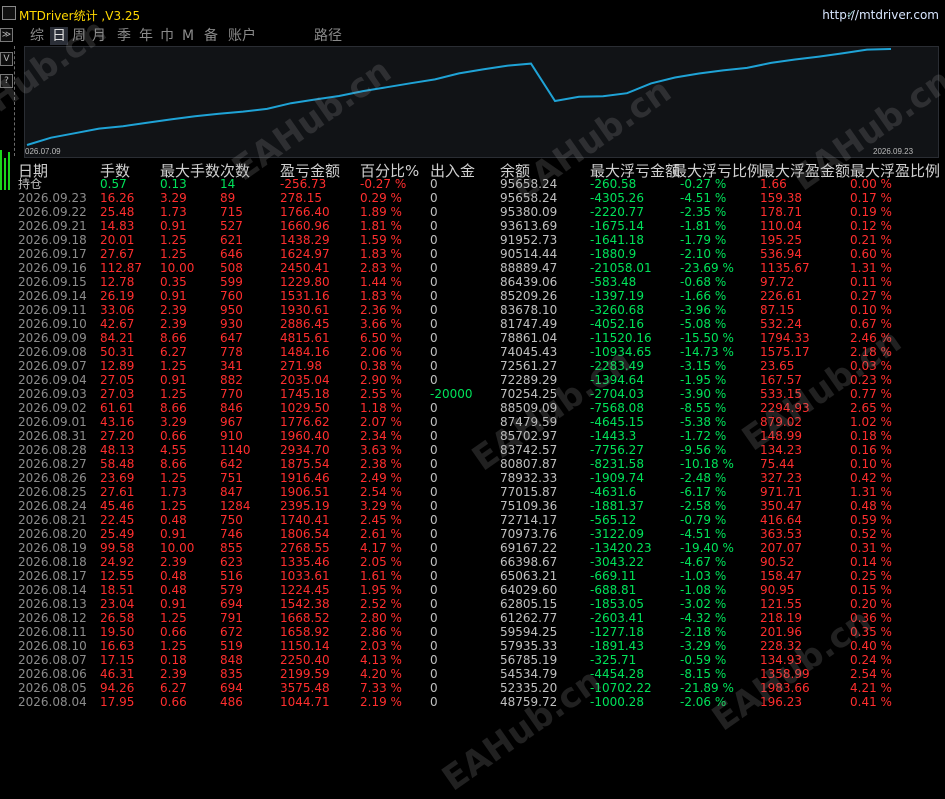  I want to click on cell-2: 6.27, so click(173, 688).